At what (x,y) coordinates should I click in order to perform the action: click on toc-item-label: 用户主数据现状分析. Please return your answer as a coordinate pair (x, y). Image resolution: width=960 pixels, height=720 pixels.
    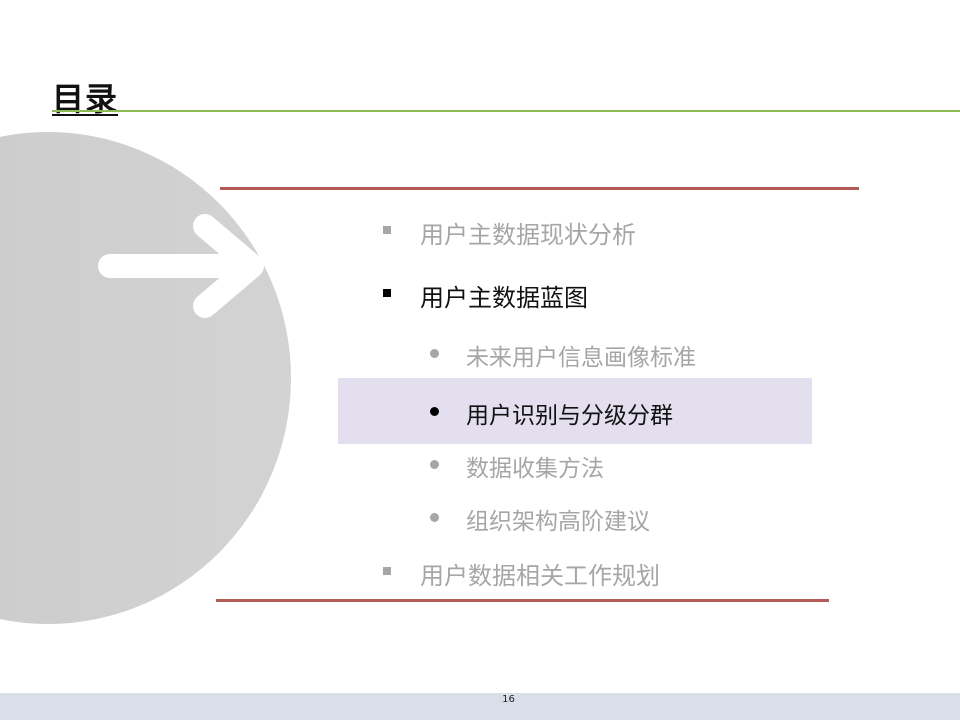
    Looking at the image, I should click on (528, 235).